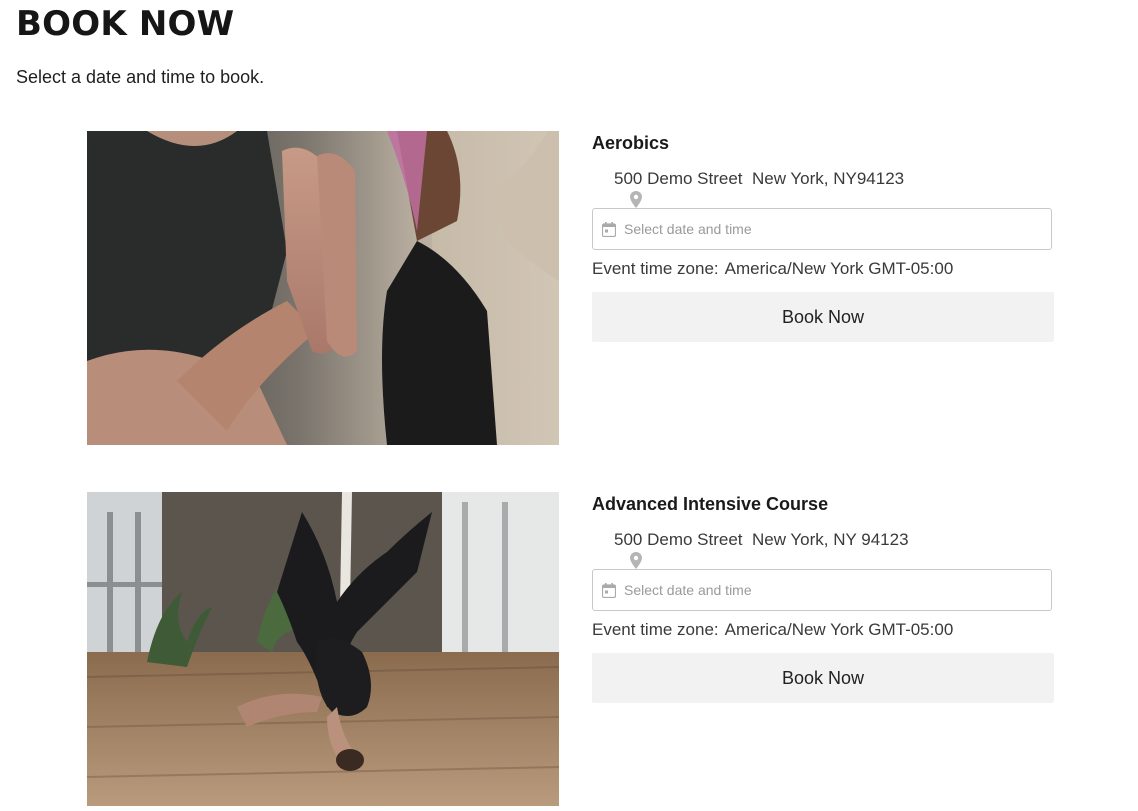  I want to click on page-subtitle: Select a date and time to book., so click(140, 77).